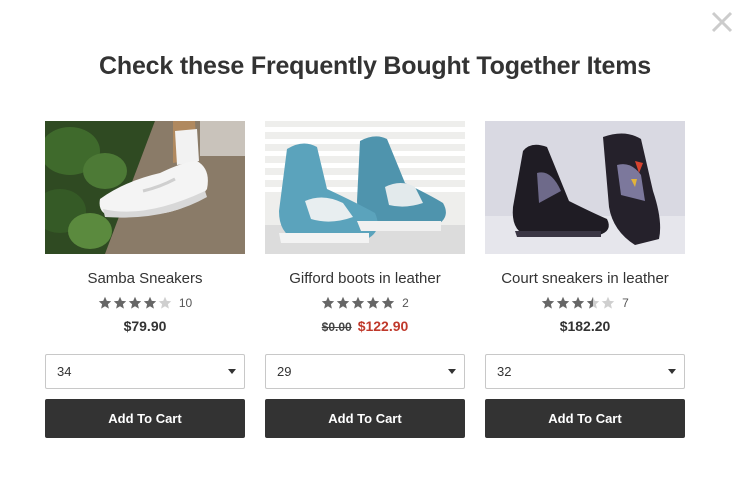 Image resolution: width=750 pixels, height=500 pixels. I want to click on teal-hightop-photo, so click(365, 187).